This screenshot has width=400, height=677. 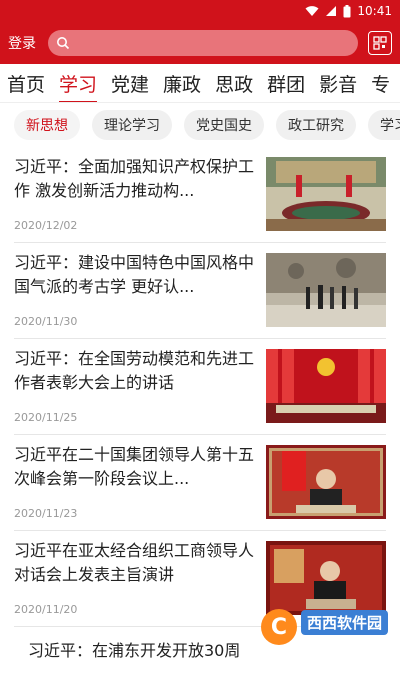 What do you see at coordinates (26, 83) in the screenshot?
I see `tab-home: 首页` at bounding box center [26, 83].